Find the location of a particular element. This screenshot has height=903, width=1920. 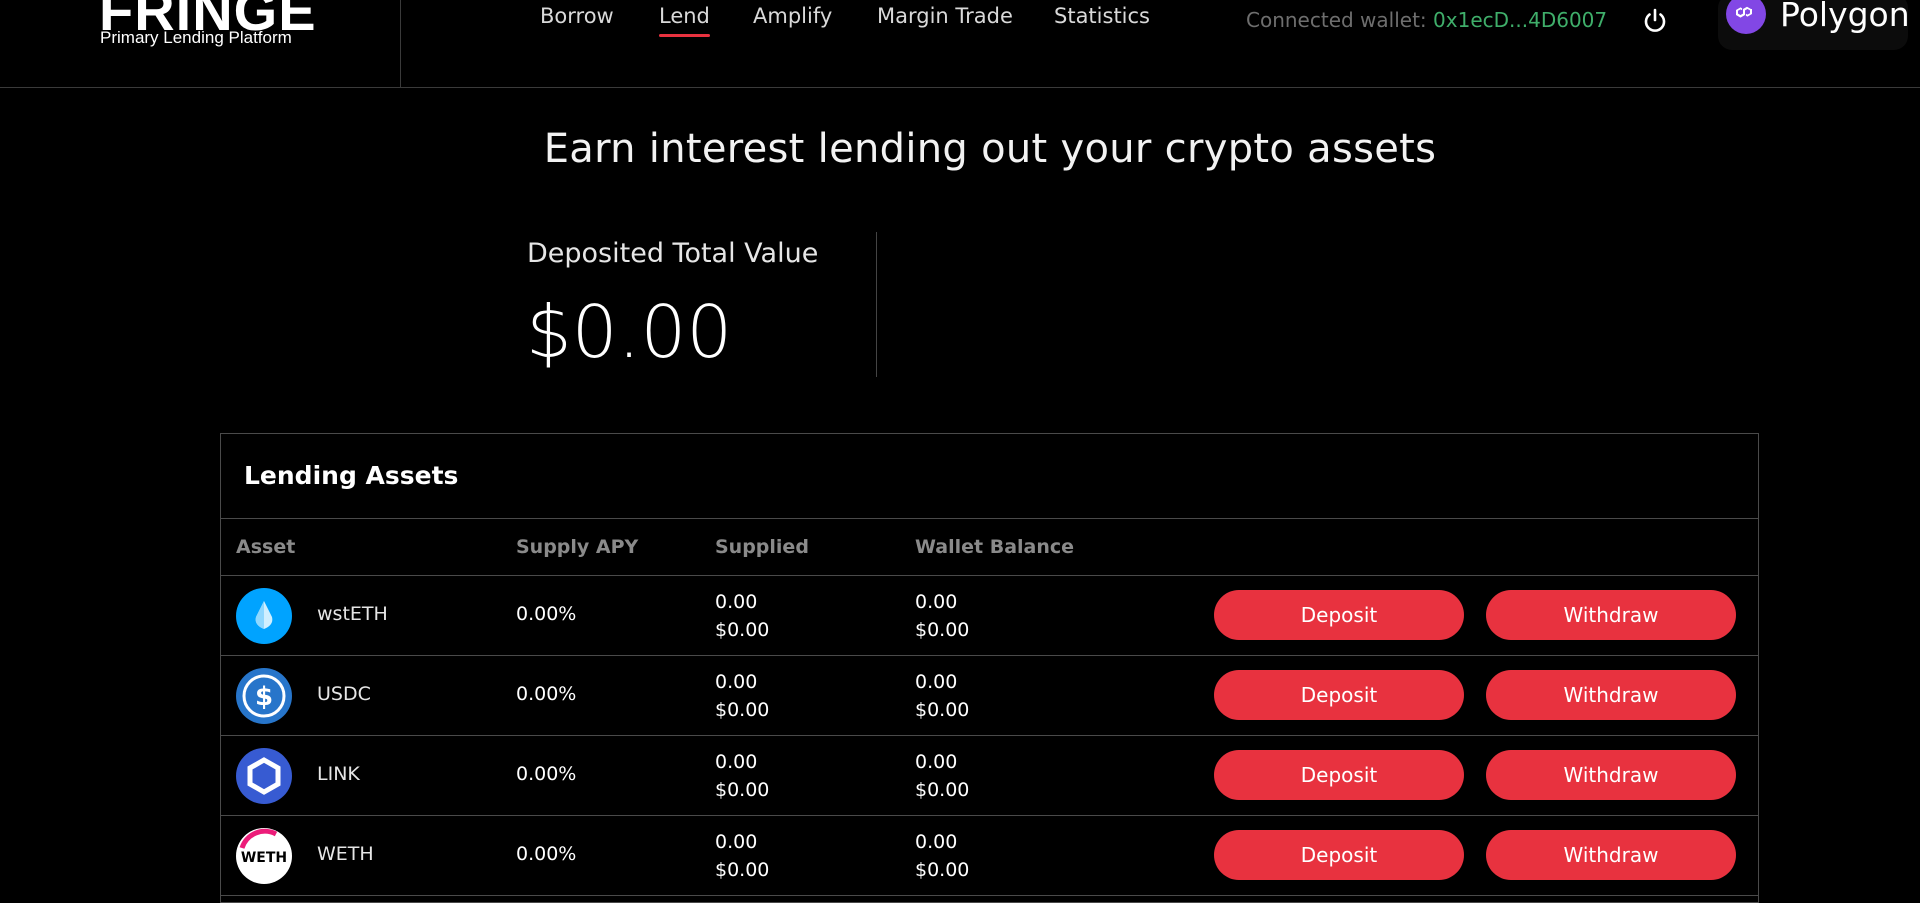

asset-name: wstETH is located at coordinates (352, 614).